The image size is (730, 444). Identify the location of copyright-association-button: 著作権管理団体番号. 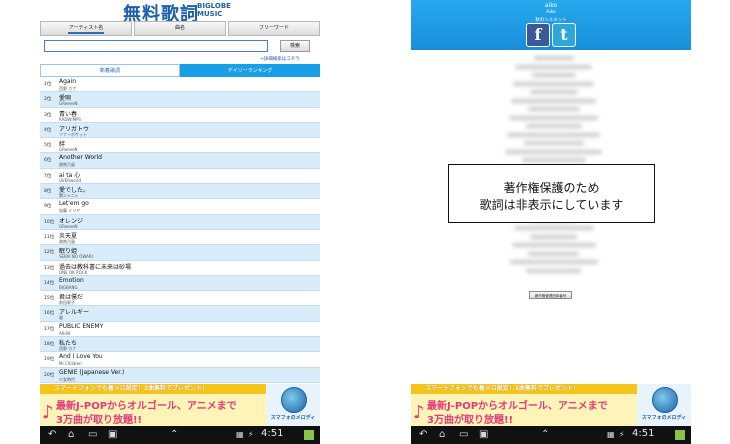
(550, 295).